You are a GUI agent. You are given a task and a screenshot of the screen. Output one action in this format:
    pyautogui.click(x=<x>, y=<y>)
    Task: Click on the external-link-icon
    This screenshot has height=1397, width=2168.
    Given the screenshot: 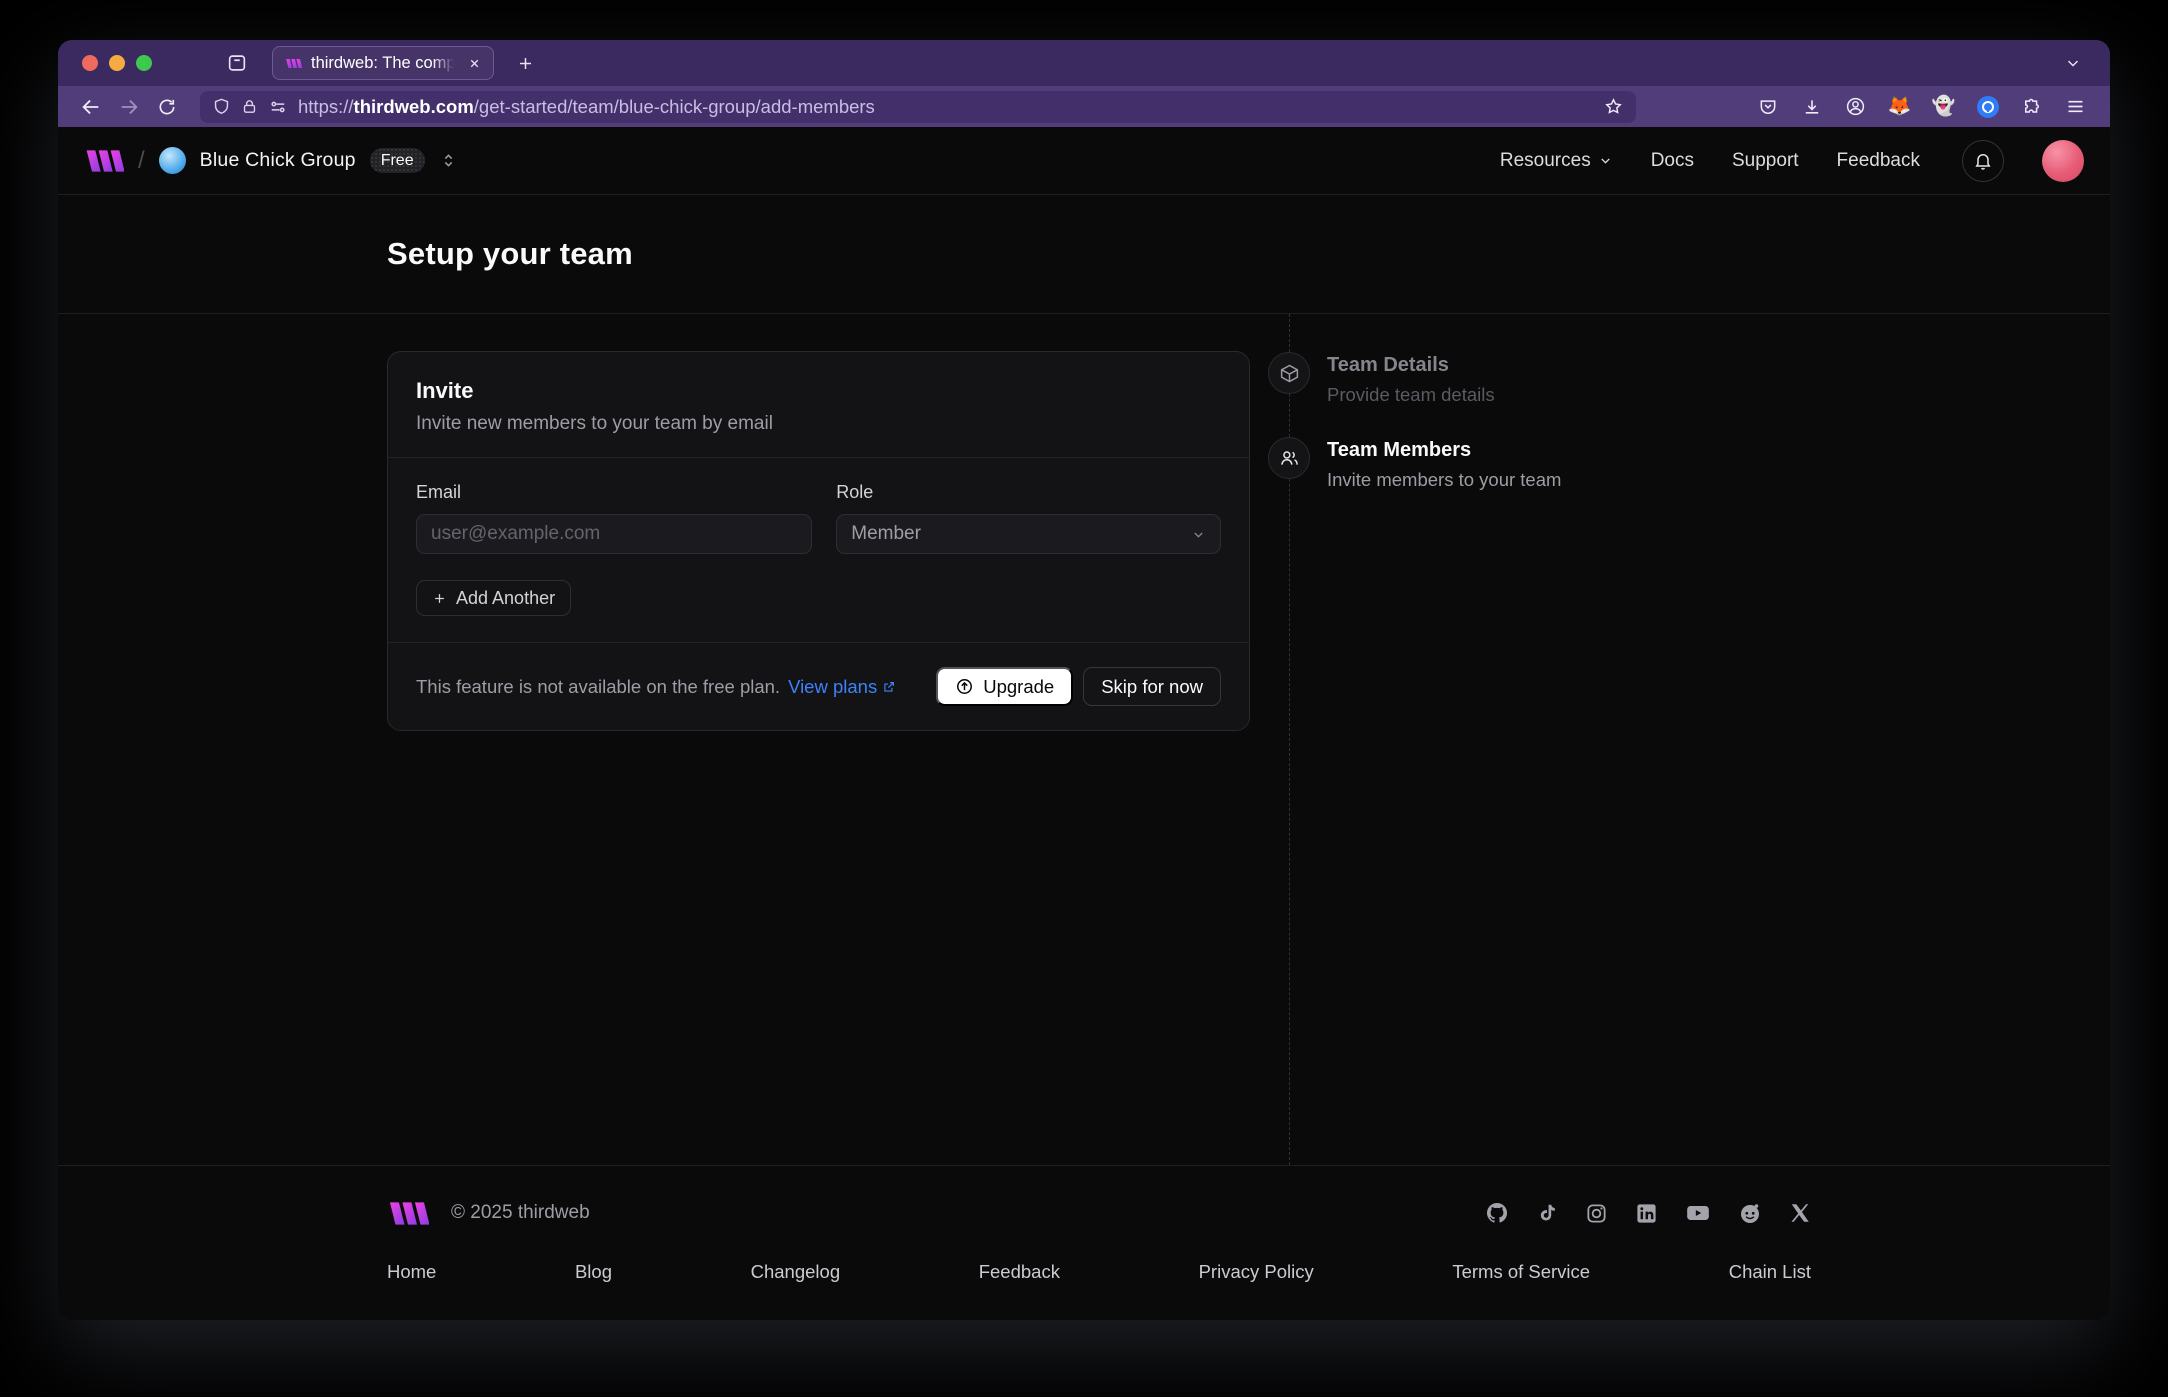 What is the action you would take?
    pyautogui.click(x=889, y=687)
    